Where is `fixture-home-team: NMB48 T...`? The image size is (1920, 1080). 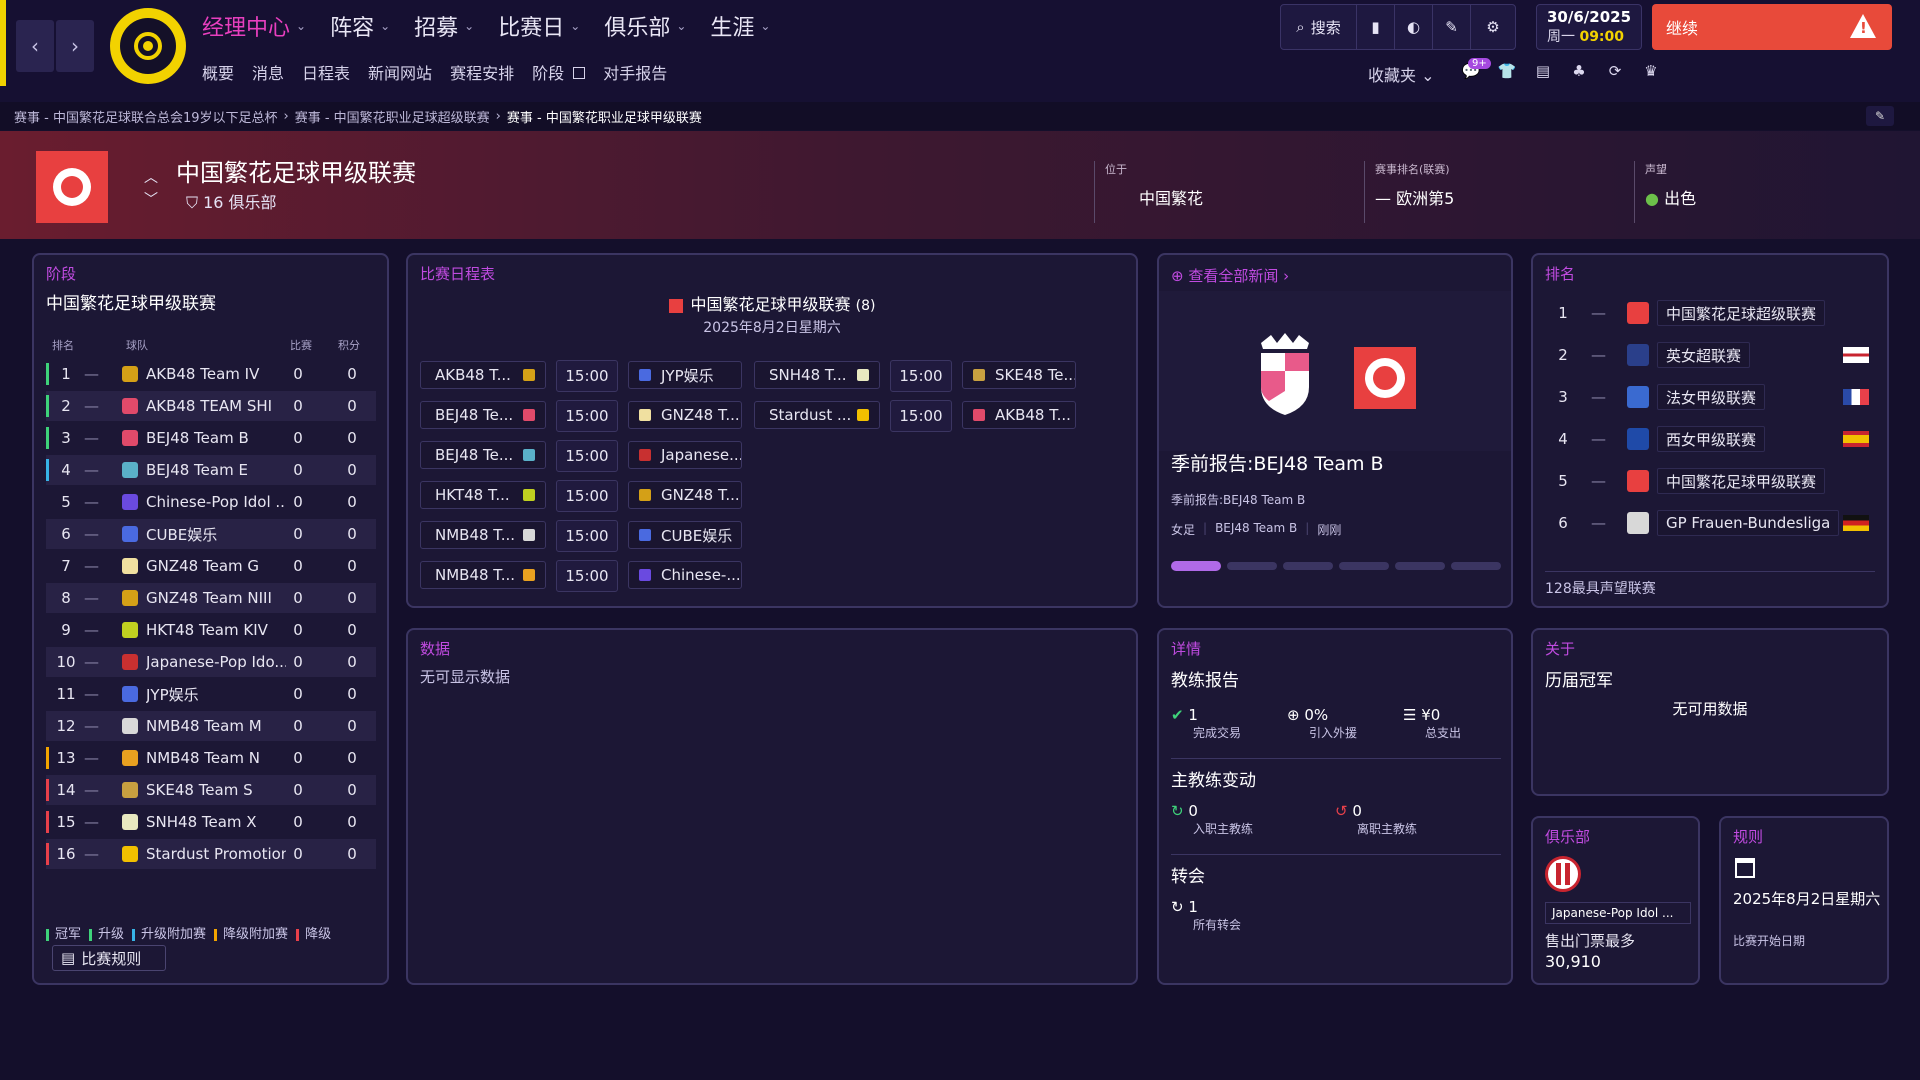
fixture-home-team: NMB48 T... is located at coordinates (483, 535).